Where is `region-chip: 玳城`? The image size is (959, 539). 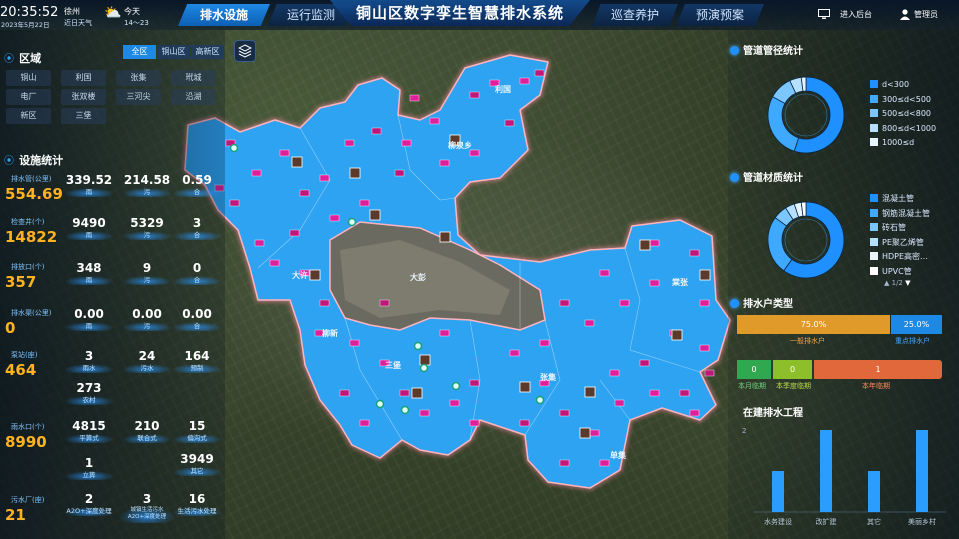
region-chip: 玳城 is located at coordinates (193, 78).